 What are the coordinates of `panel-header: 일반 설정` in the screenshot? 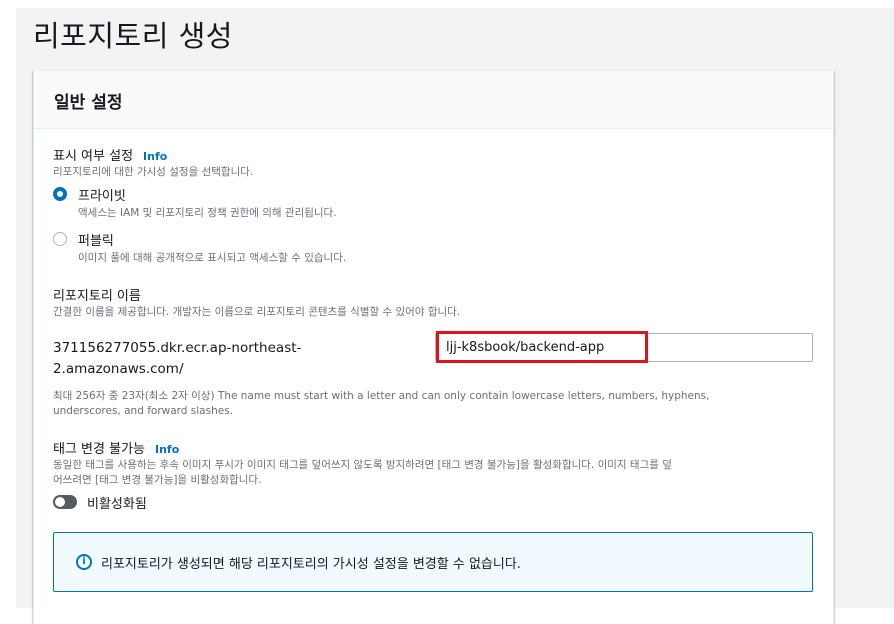 It's located at (433, 100).